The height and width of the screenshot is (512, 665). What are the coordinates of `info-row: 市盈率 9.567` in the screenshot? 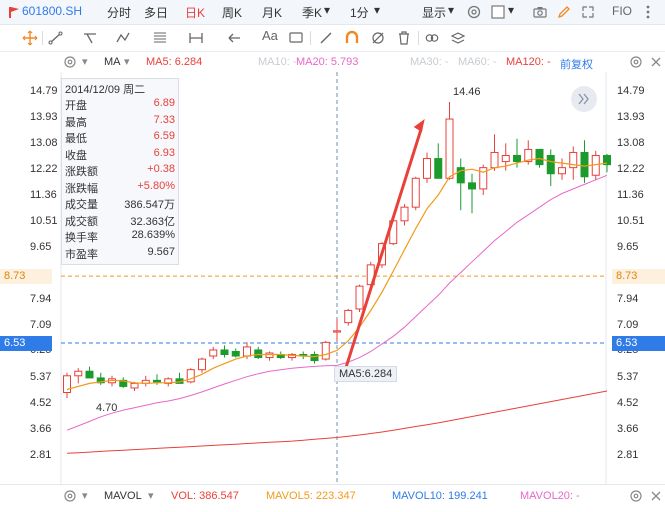 It's located at (120, 253).